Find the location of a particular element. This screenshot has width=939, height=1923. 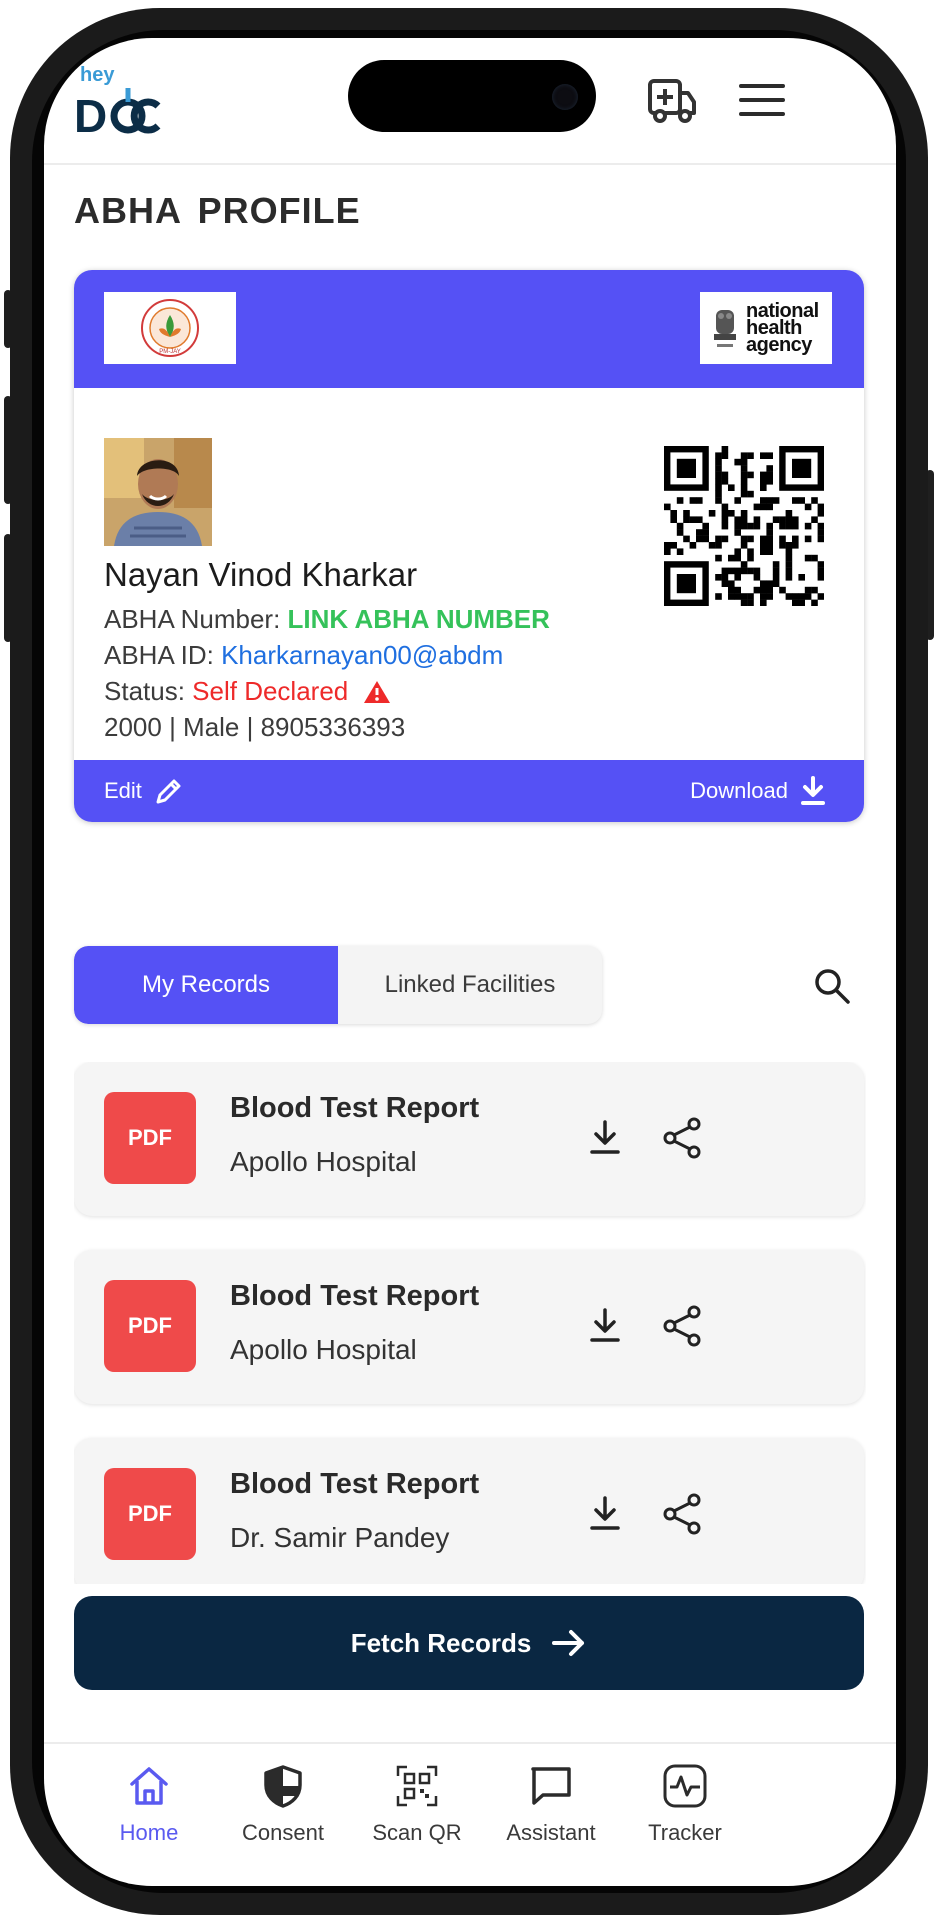

download-label: Download is located at coordinates (739, 790).